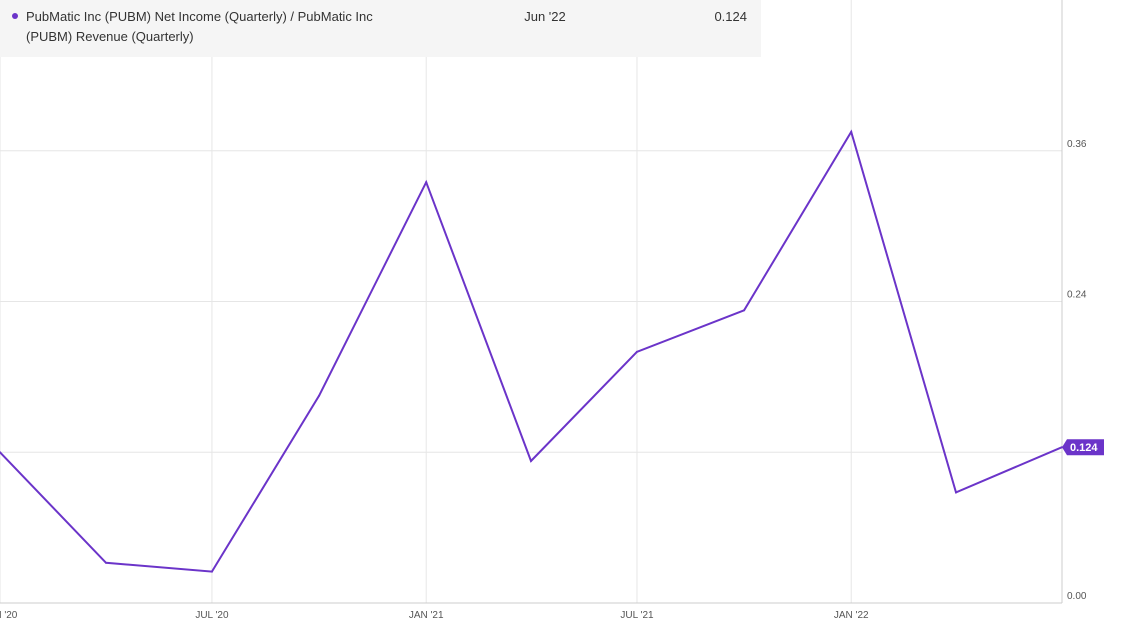 This screenshot has width=1125, height=627. Describe the element at coordinates (851, 615) in the screenshot. I see `x-tick-label: JAN '22` at that location.